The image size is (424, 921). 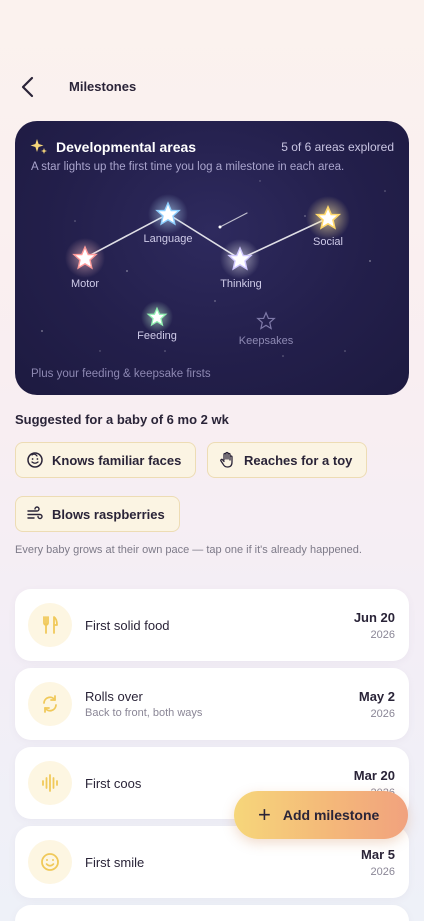 I want to click on milestone-title: Rolls over, so click(x=114, y=696).